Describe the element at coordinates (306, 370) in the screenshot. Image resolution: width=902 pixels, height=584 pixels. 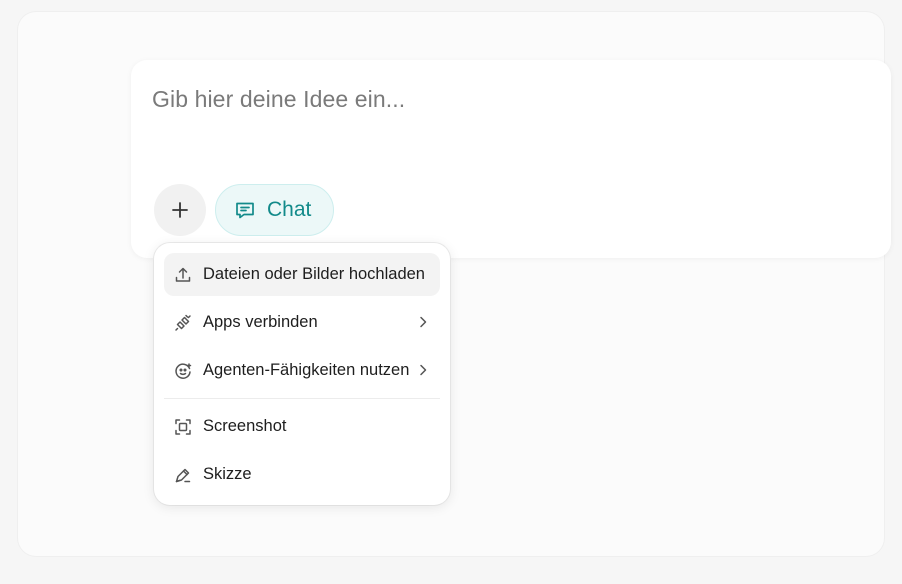
I see `menu-item-label: Agenten-Fähigkeiten nutzen` at that location.